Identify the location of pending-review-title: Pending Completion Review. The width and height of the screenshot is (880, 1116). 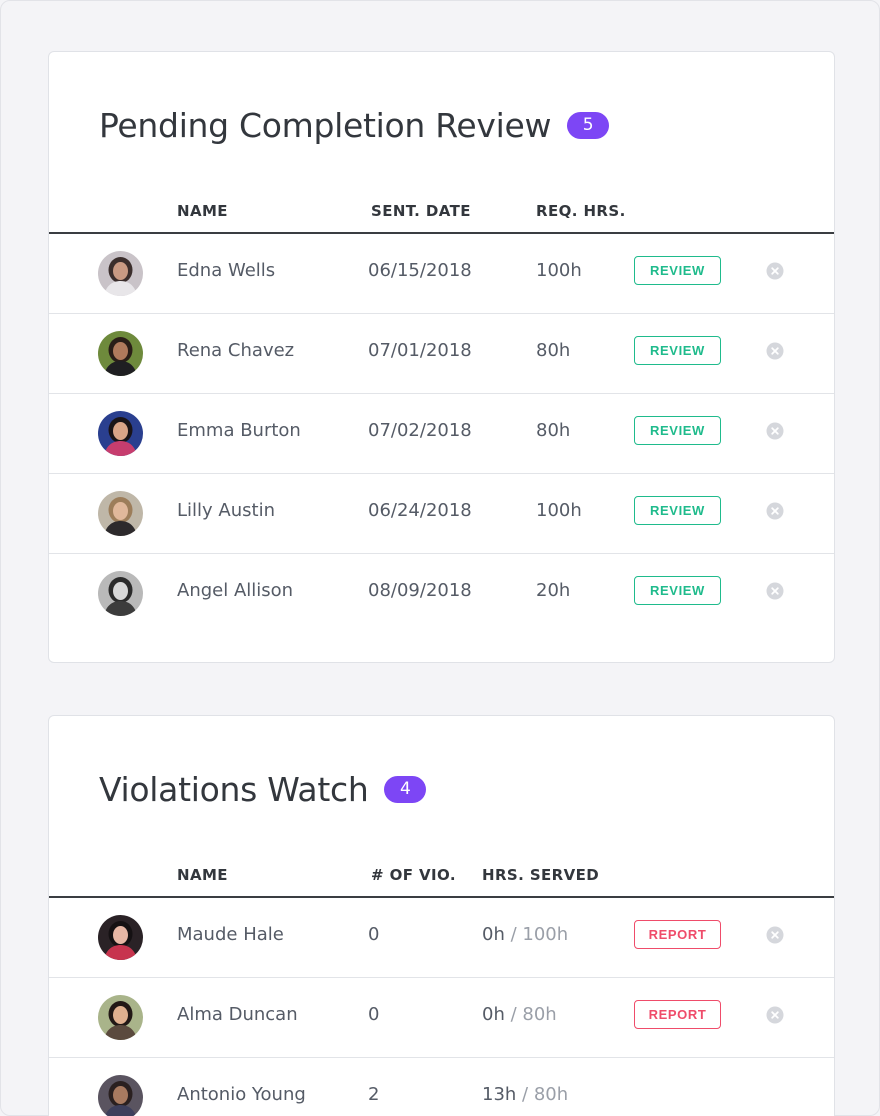
(325, 125).